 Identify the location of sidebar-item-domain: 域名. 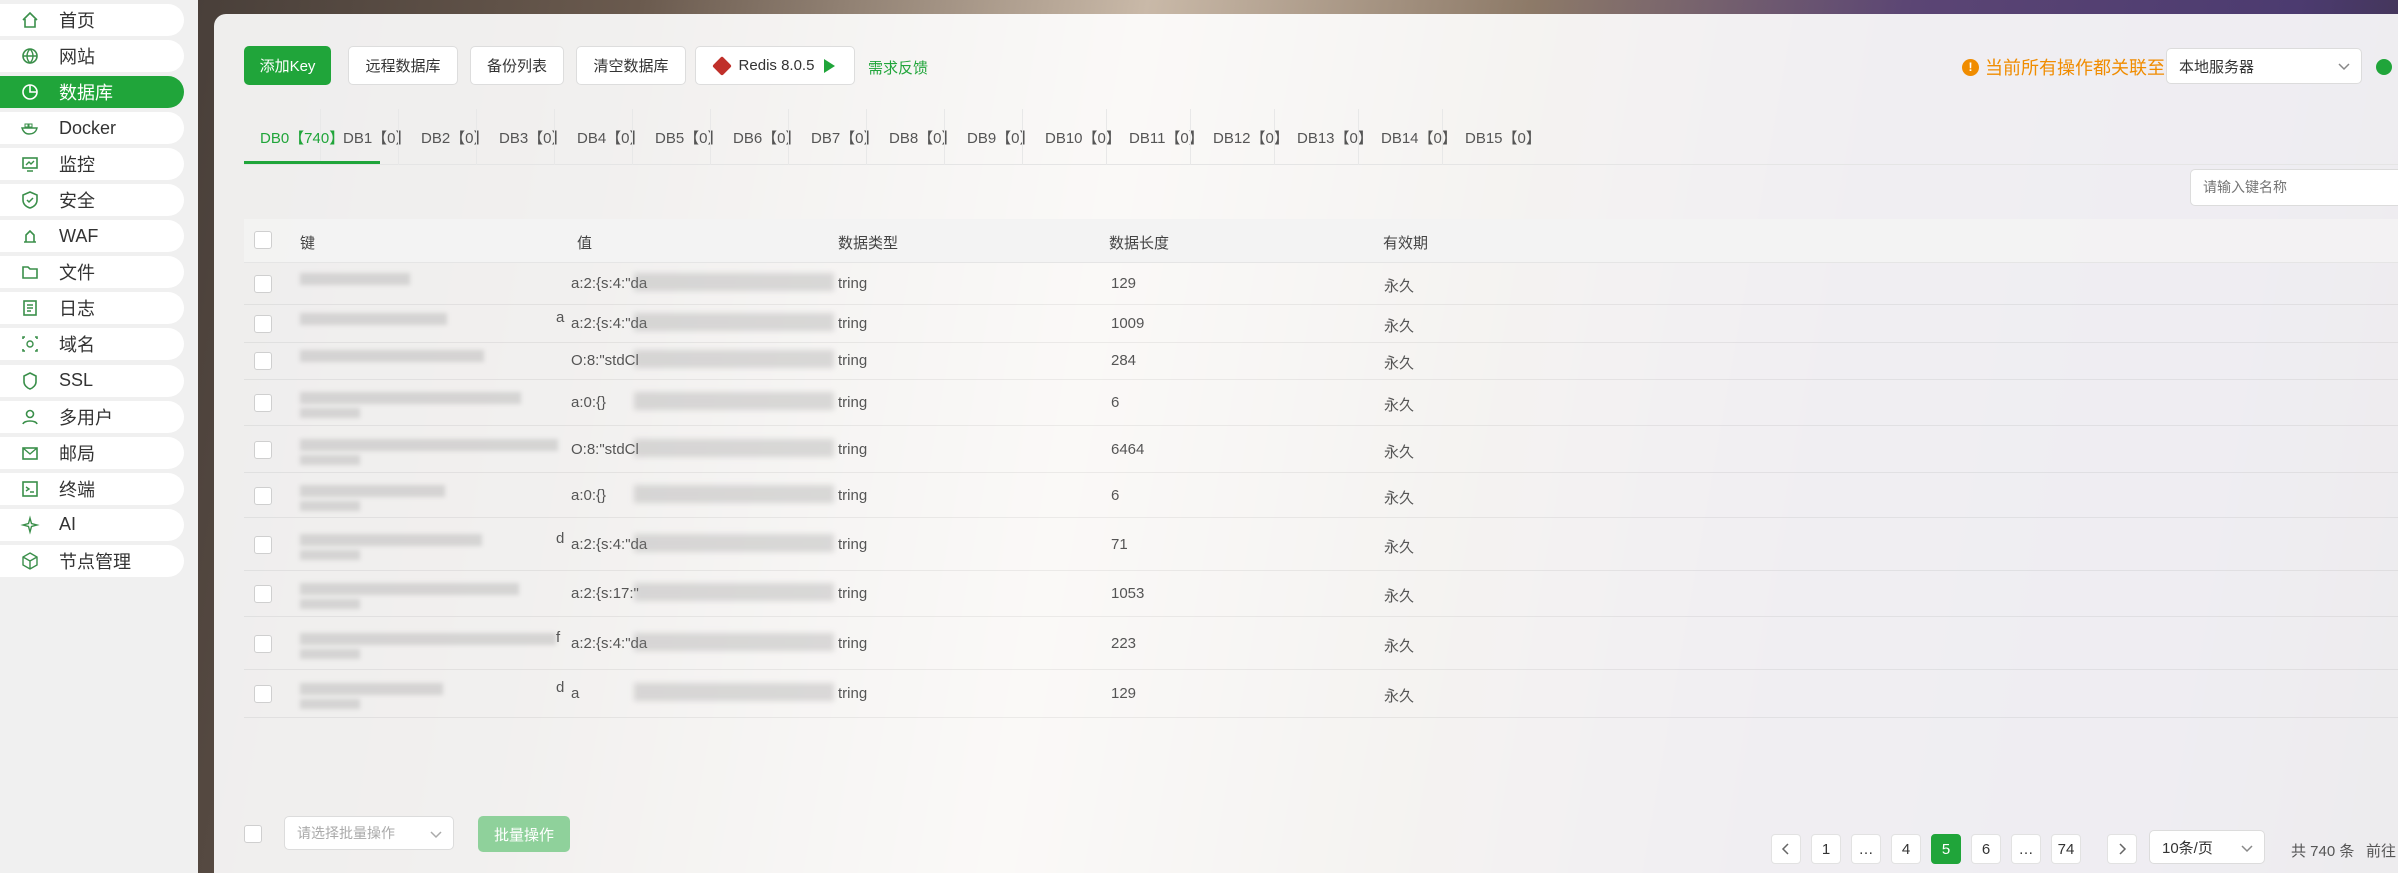
(92, 344).